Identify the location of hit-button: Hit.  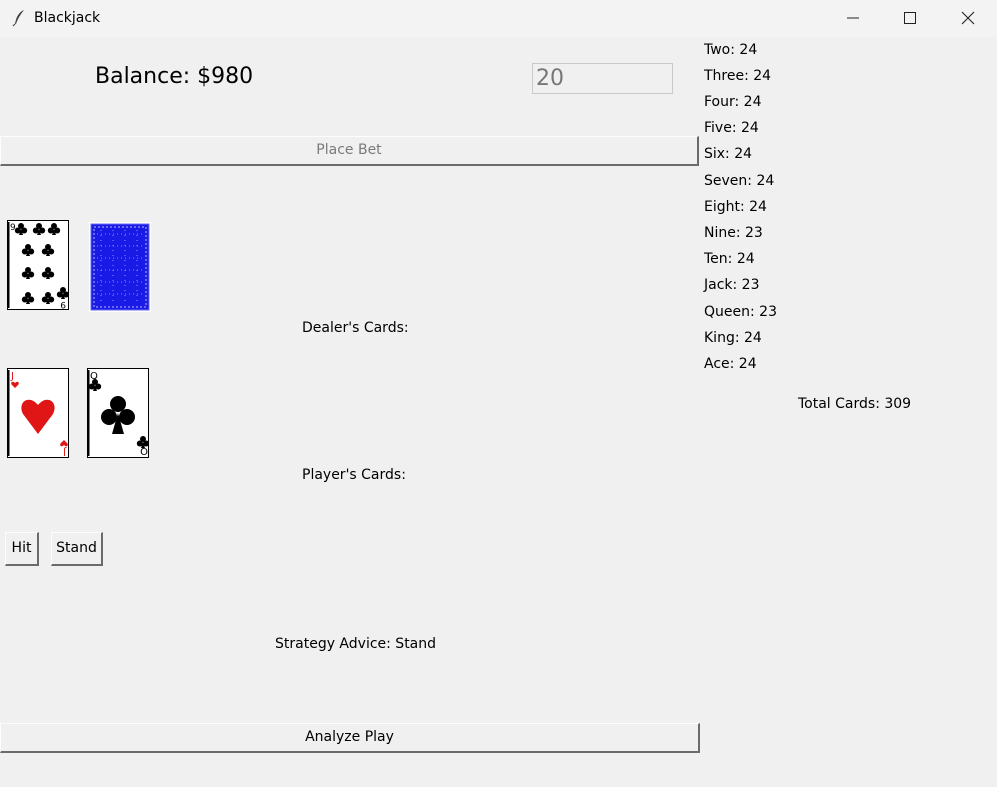
(22, 549).